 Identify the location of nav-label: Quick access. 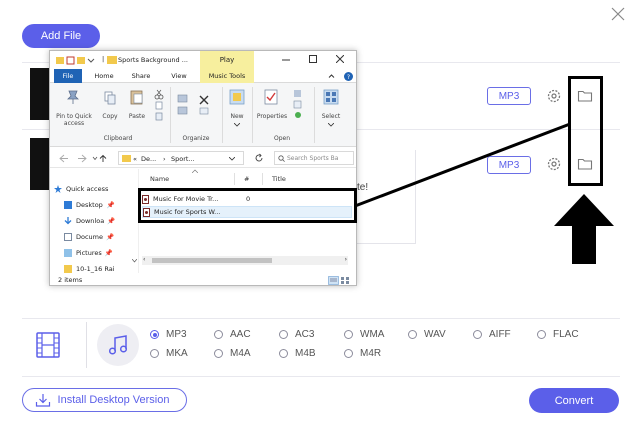
(87, 189).